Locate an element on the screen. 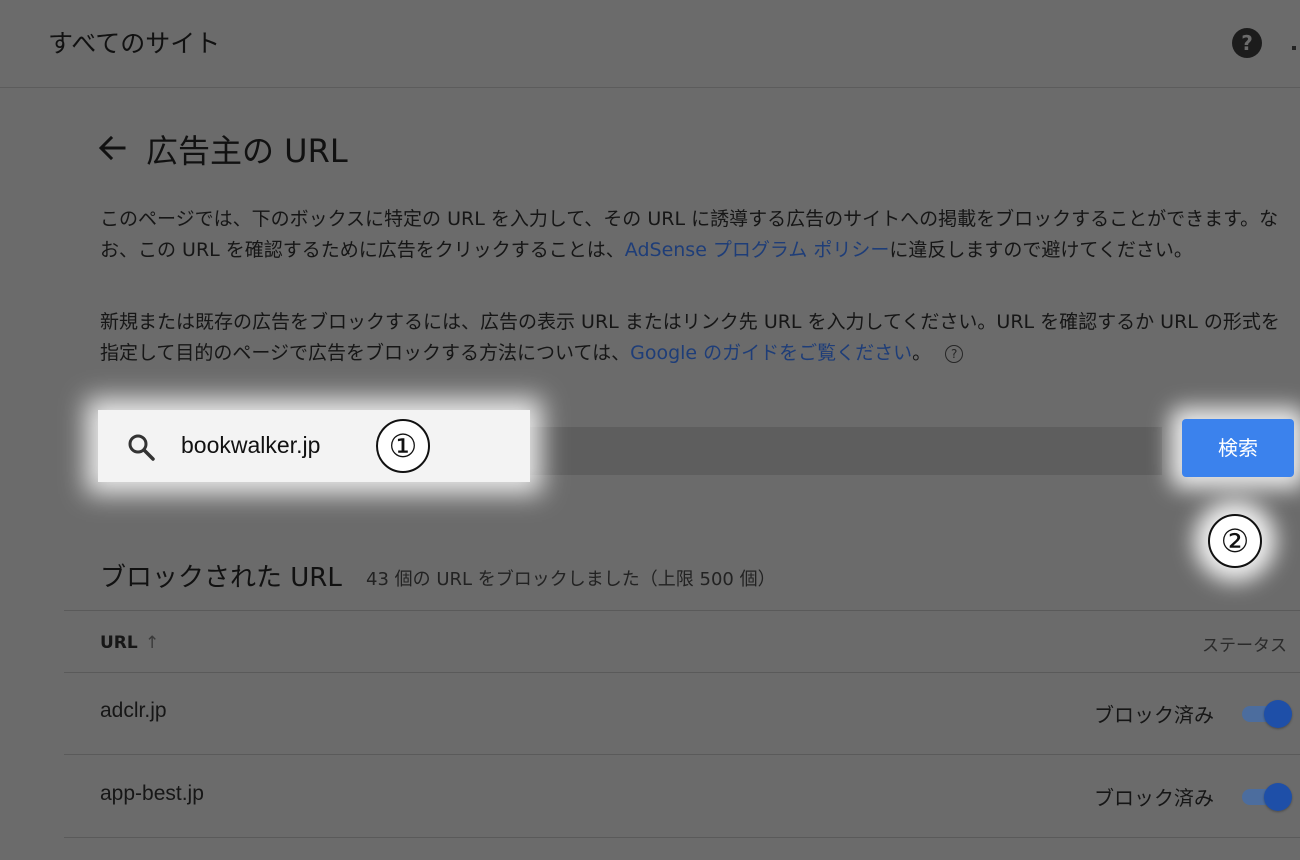  step-annotation-2: ② is located at coordinates (1235, 541).